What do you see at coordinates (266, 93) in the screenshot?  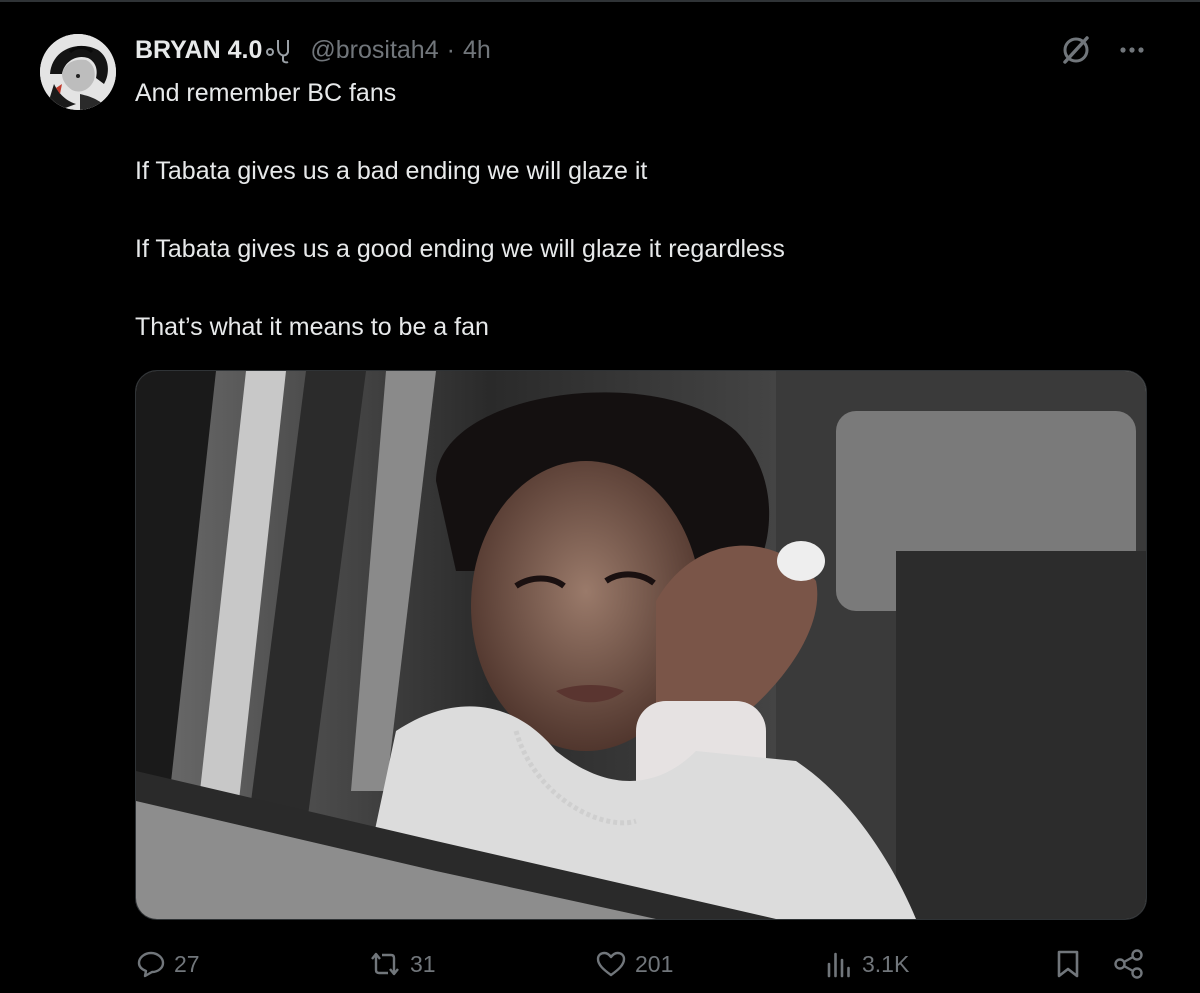 I see `post-text-line: And remember BC fans` at bounding box center [266, 93].